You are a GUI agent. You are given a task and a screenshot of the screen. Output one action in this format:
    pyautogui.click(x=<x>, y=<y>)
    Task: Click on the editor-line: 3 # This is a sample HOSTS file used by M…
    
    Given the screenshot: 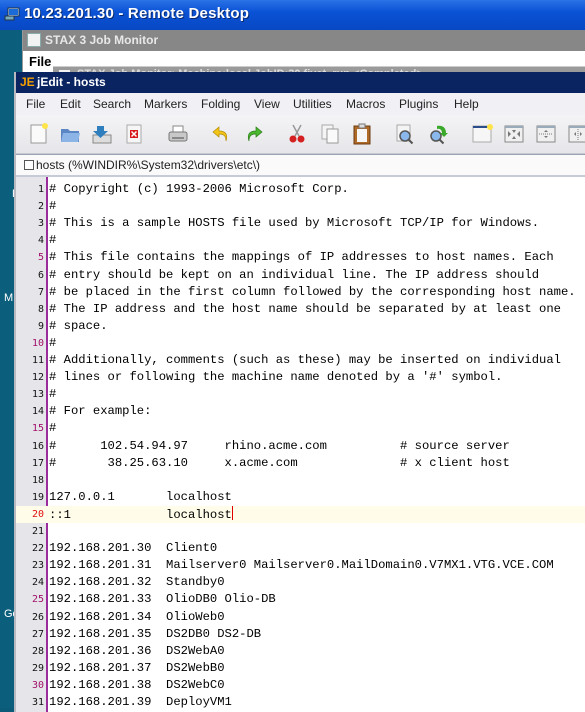 What is the action you would take?
    pyautogui.click(x=300, y=223)
    